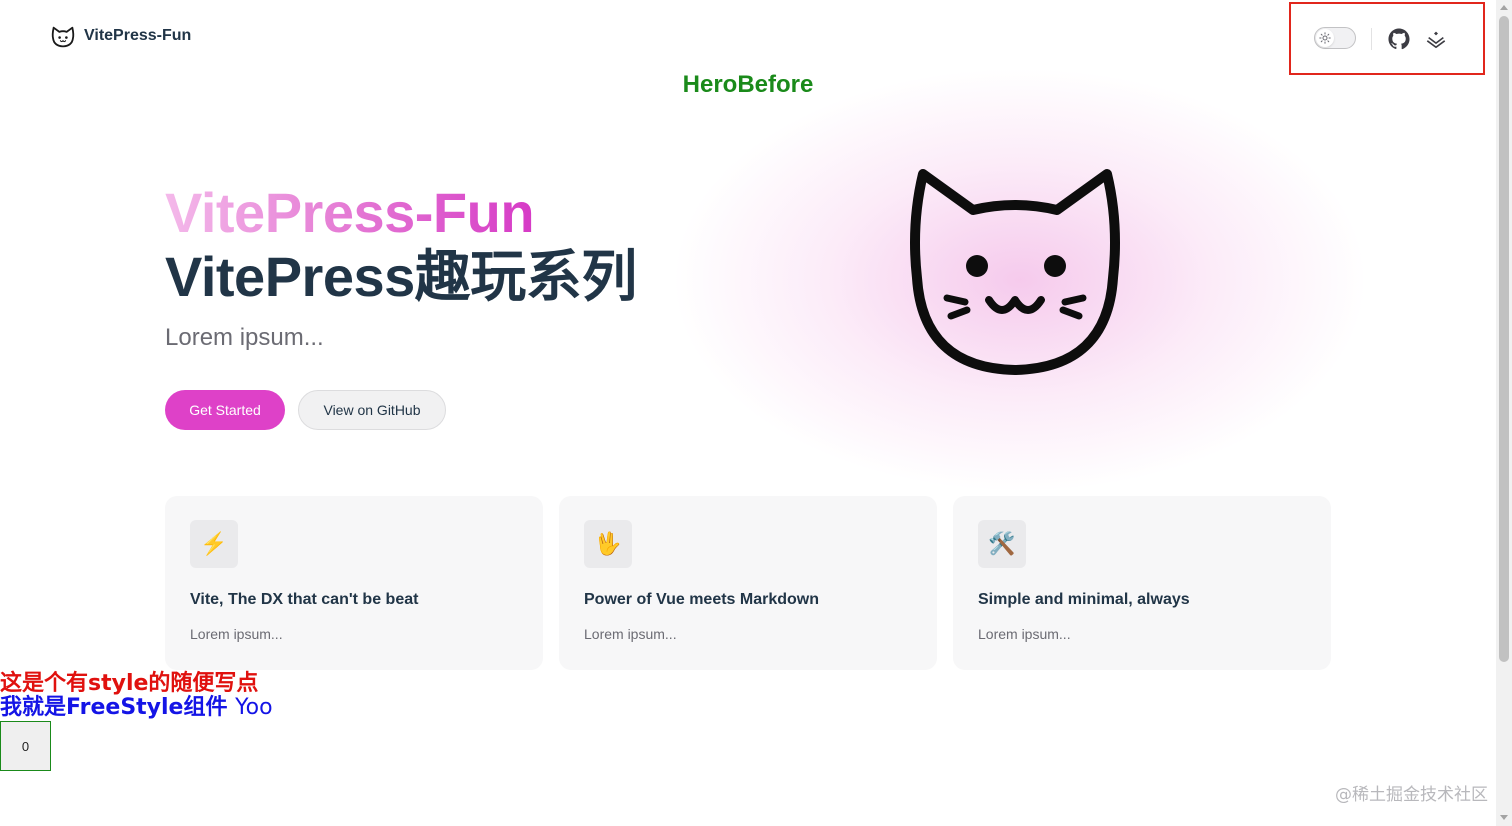  Describe the element at coordinates (748, 37) in the screenshot. I see `top-nav: VitePress-Fun` at that location.